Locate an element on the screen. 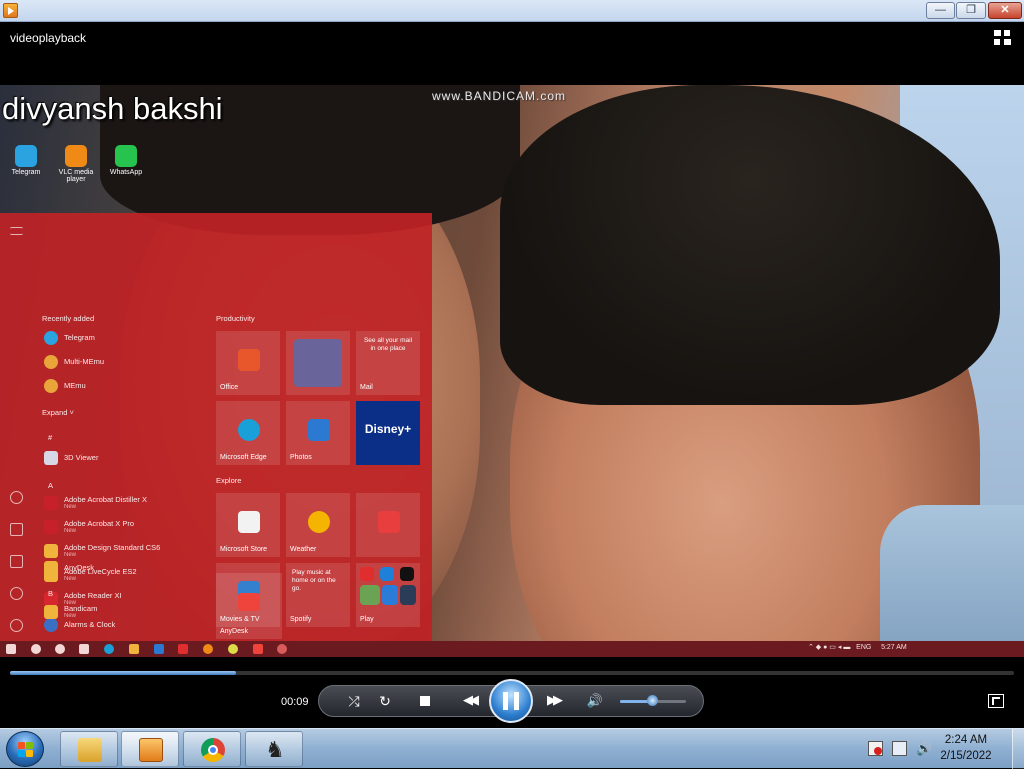 Image resolution: width=1024 pixels, height=769 pixels. video-overlay-name: divyansh bakshi is located at coordinates (112, 108).